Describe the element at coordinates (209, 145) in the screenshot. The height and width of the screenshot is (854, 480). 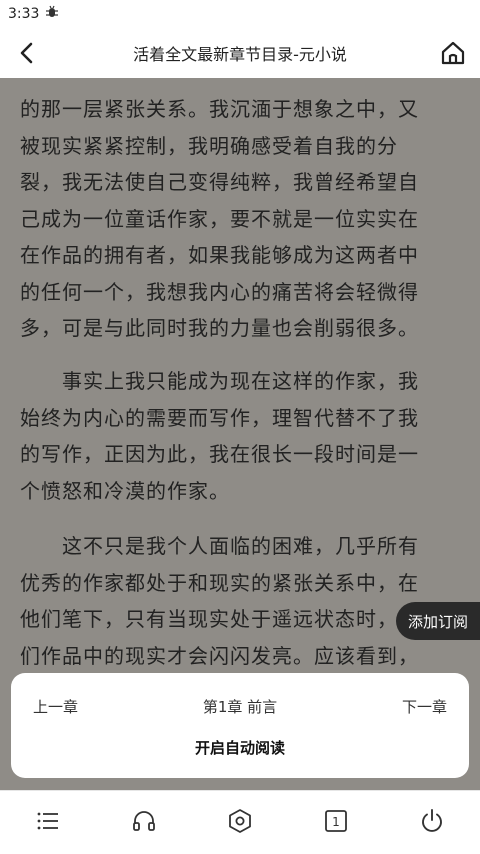
I see `text-line: 被现实紧紧控制，我明确感受着自我的分` at that location.